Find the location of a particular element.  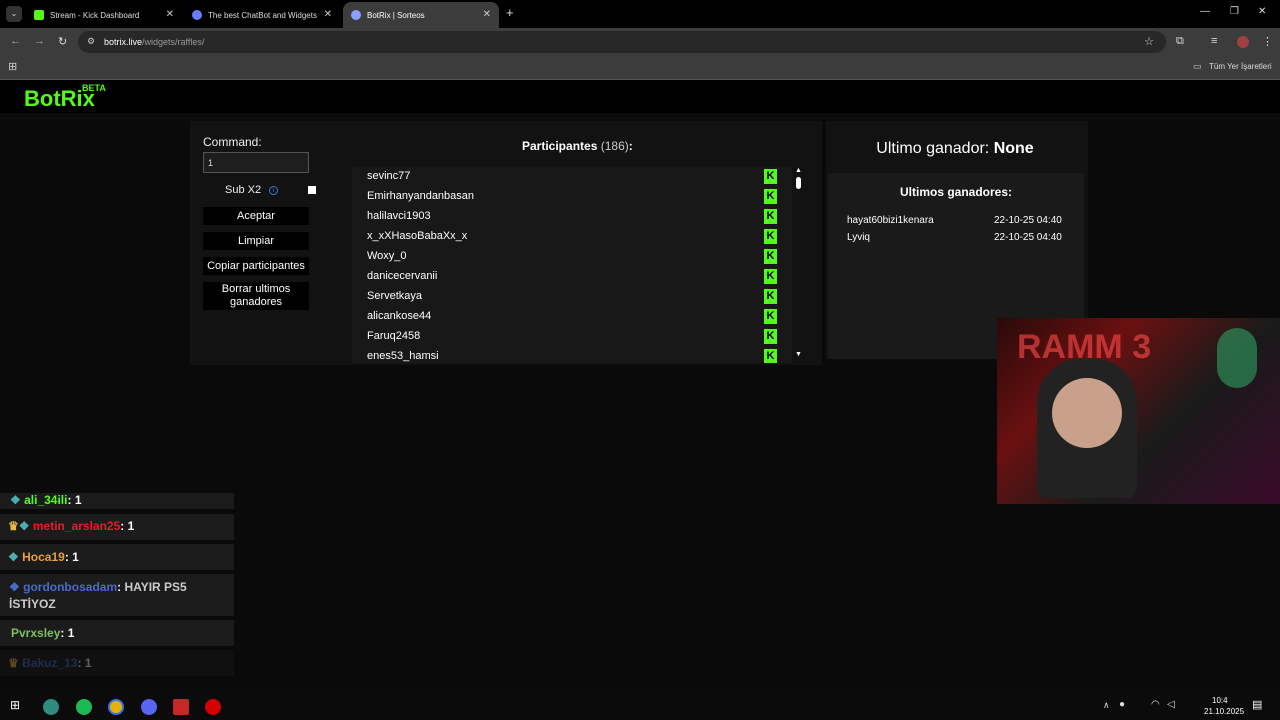

winner-row: Lyviq 22-10-25 04:40 is located at coordinates (957, 239).